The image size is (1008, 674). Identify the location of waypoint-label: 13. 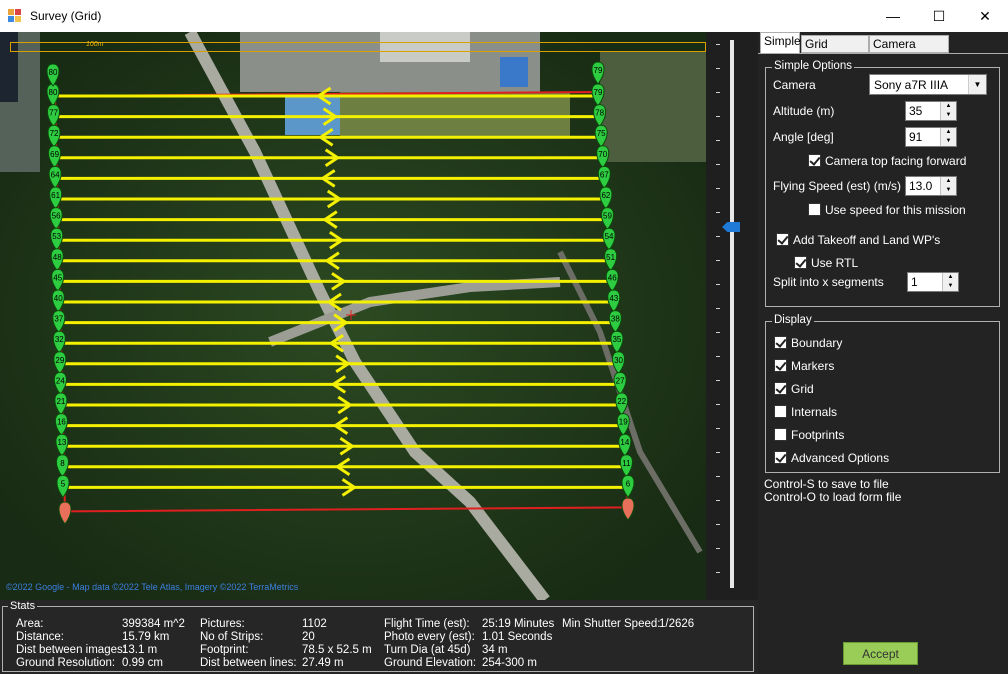
(61, 442).